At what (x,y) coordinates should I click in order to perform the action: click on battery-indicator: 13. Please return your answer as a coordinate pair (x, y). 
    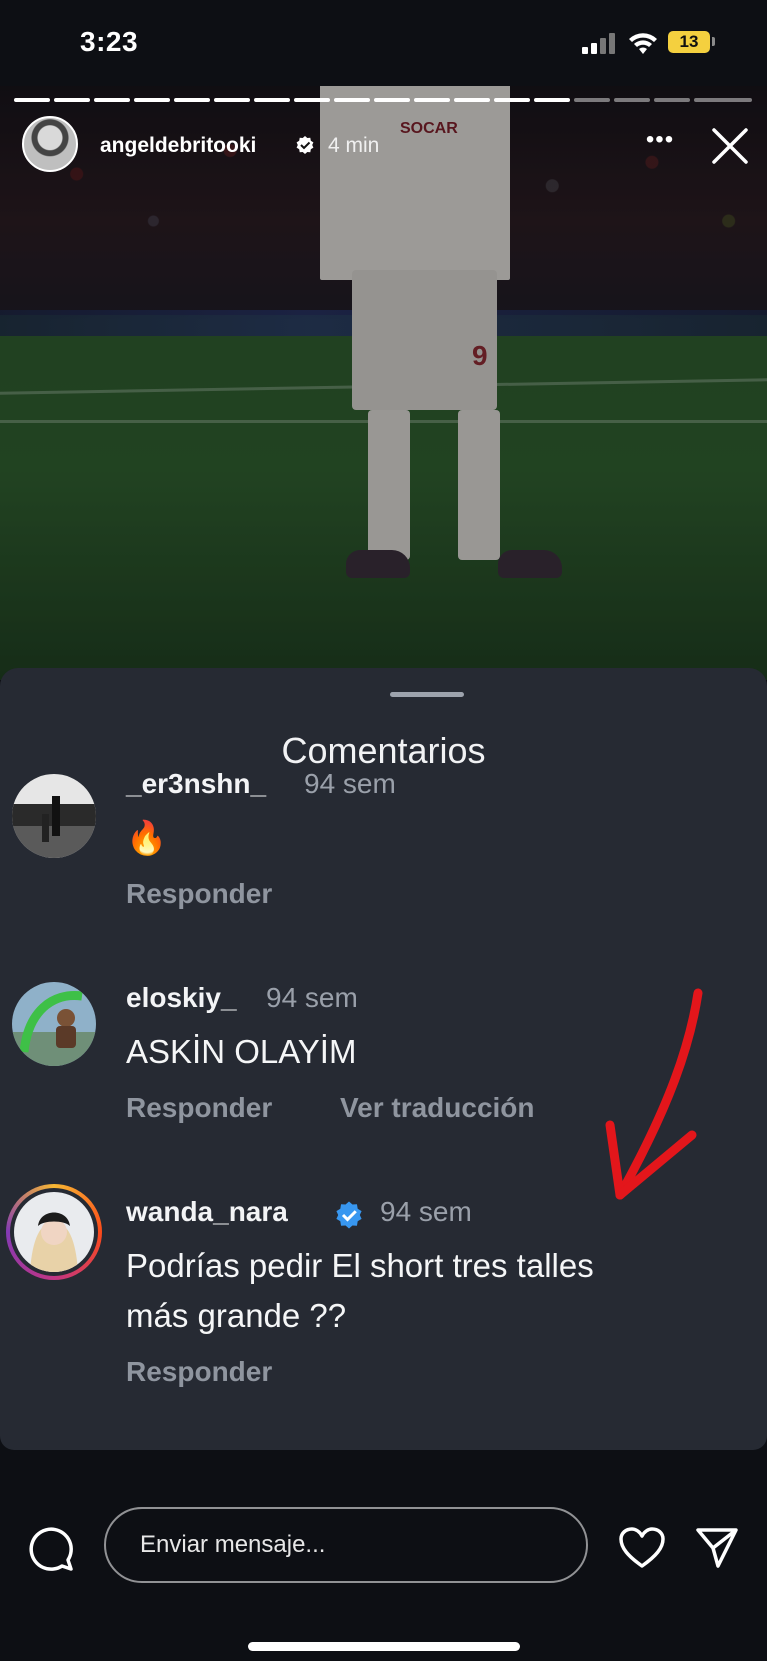
    Looking at the image, I should click on (689, 42).